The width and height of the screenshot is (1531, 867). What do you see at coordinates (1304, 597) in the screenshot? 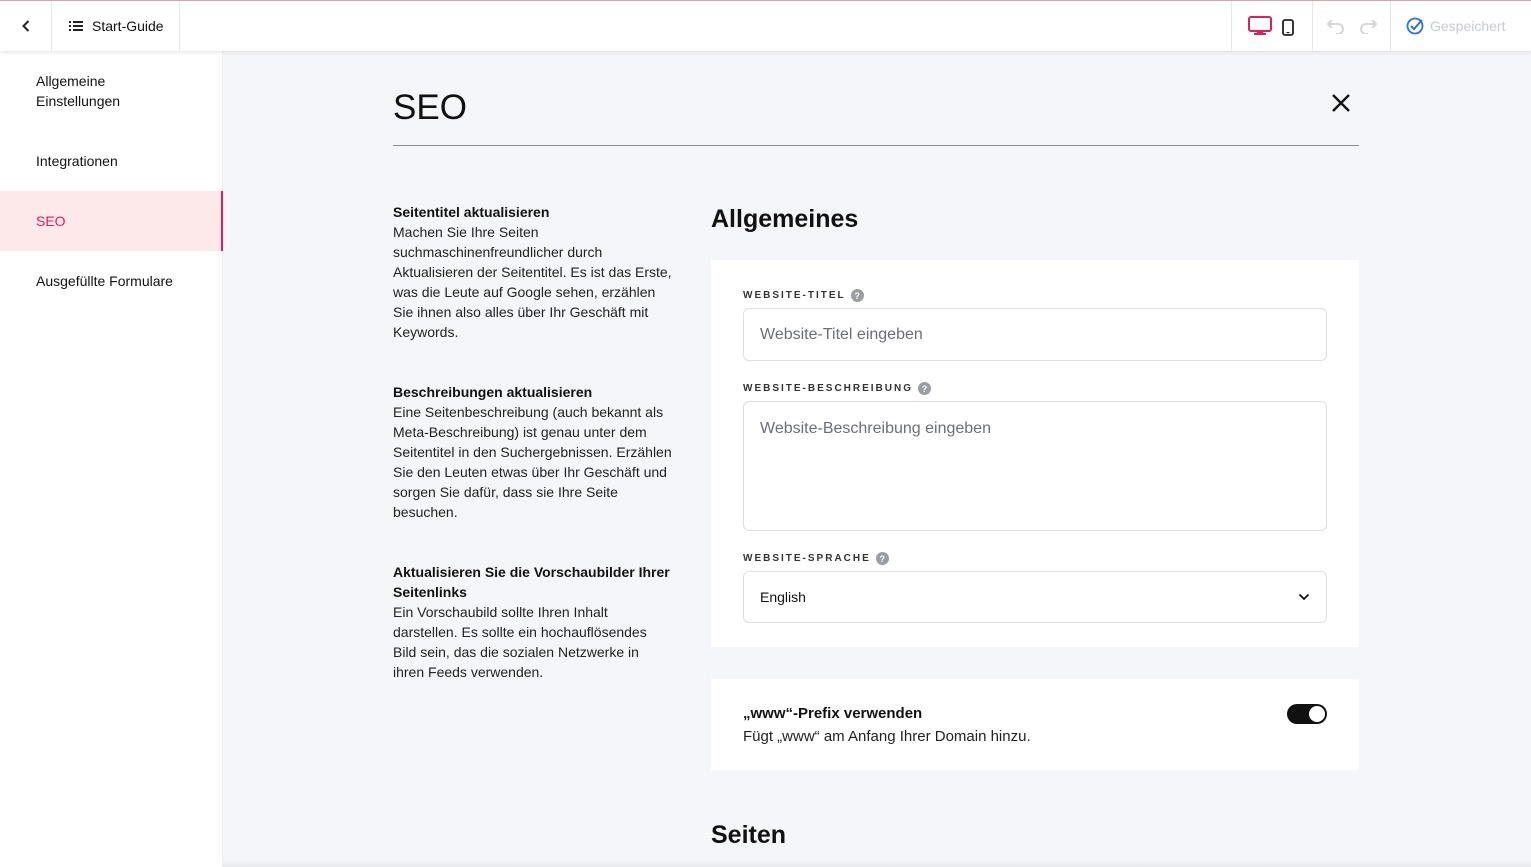
I see `chevron-down-icon` at bounding box center [1304, 597].